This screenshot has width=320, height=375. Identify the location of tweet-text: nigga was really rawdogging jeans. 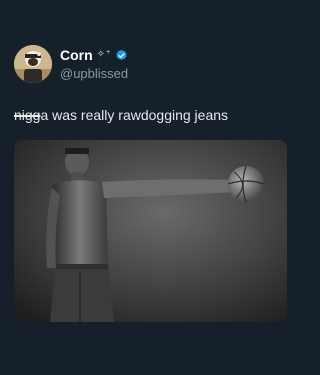
(121, 115).